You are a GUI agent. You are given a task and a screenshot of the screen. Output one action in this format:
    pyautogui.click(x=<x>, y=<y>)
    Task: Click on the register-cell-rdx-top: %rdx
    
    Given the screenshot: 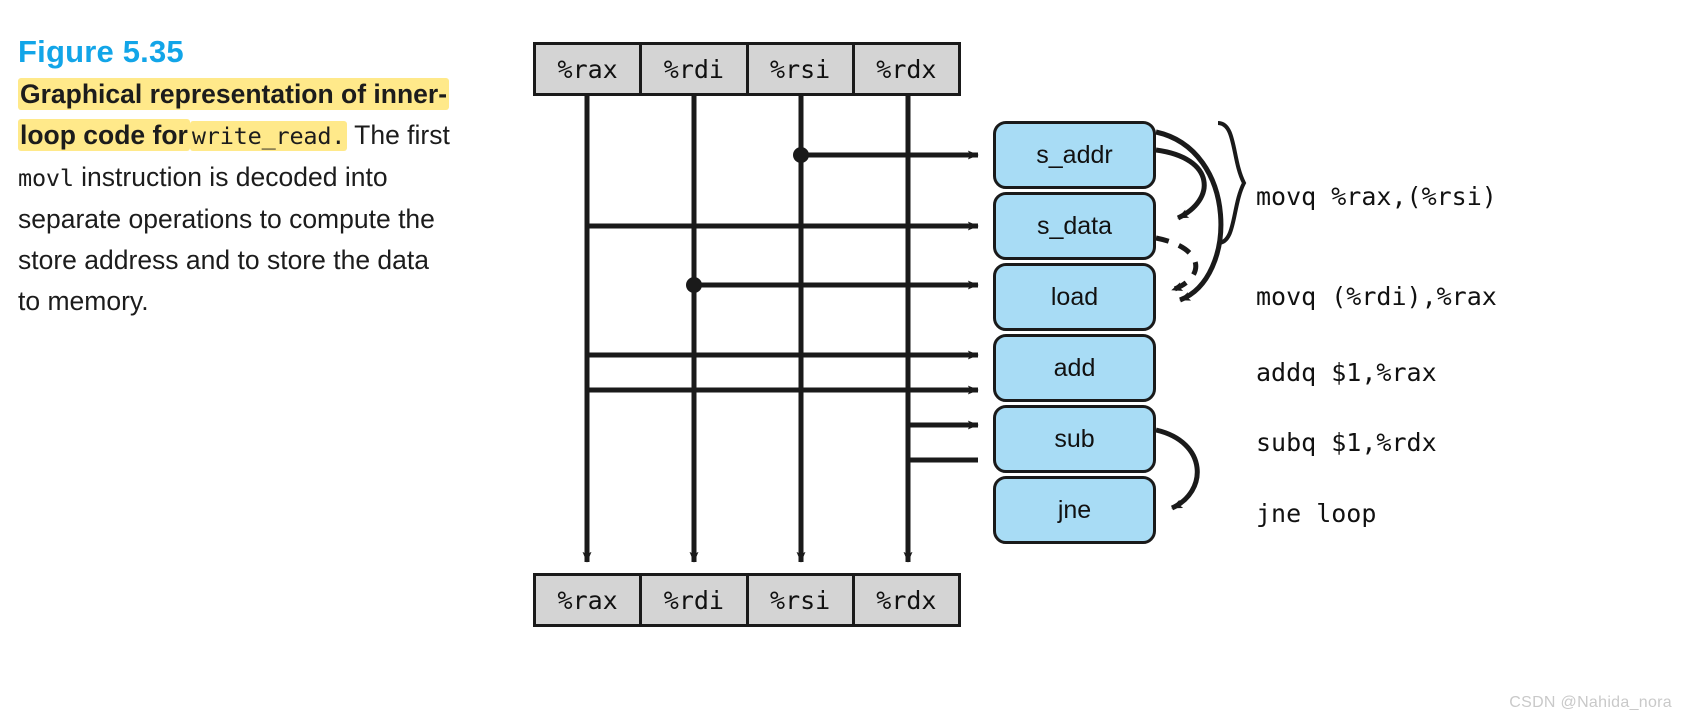 What is the action you would take?
    pyautogui.click(x=906, y=69)
    